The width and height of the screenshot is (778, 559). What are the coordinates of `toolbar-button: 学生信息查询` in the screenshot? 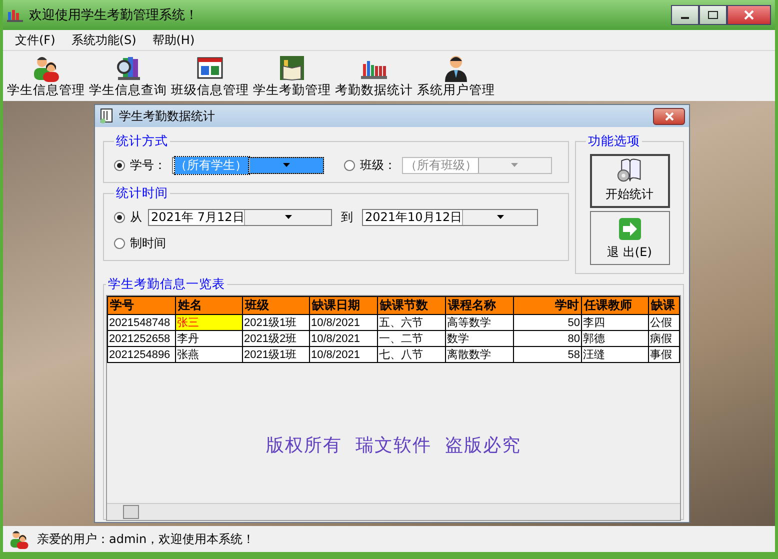 It's located at (128, 76).